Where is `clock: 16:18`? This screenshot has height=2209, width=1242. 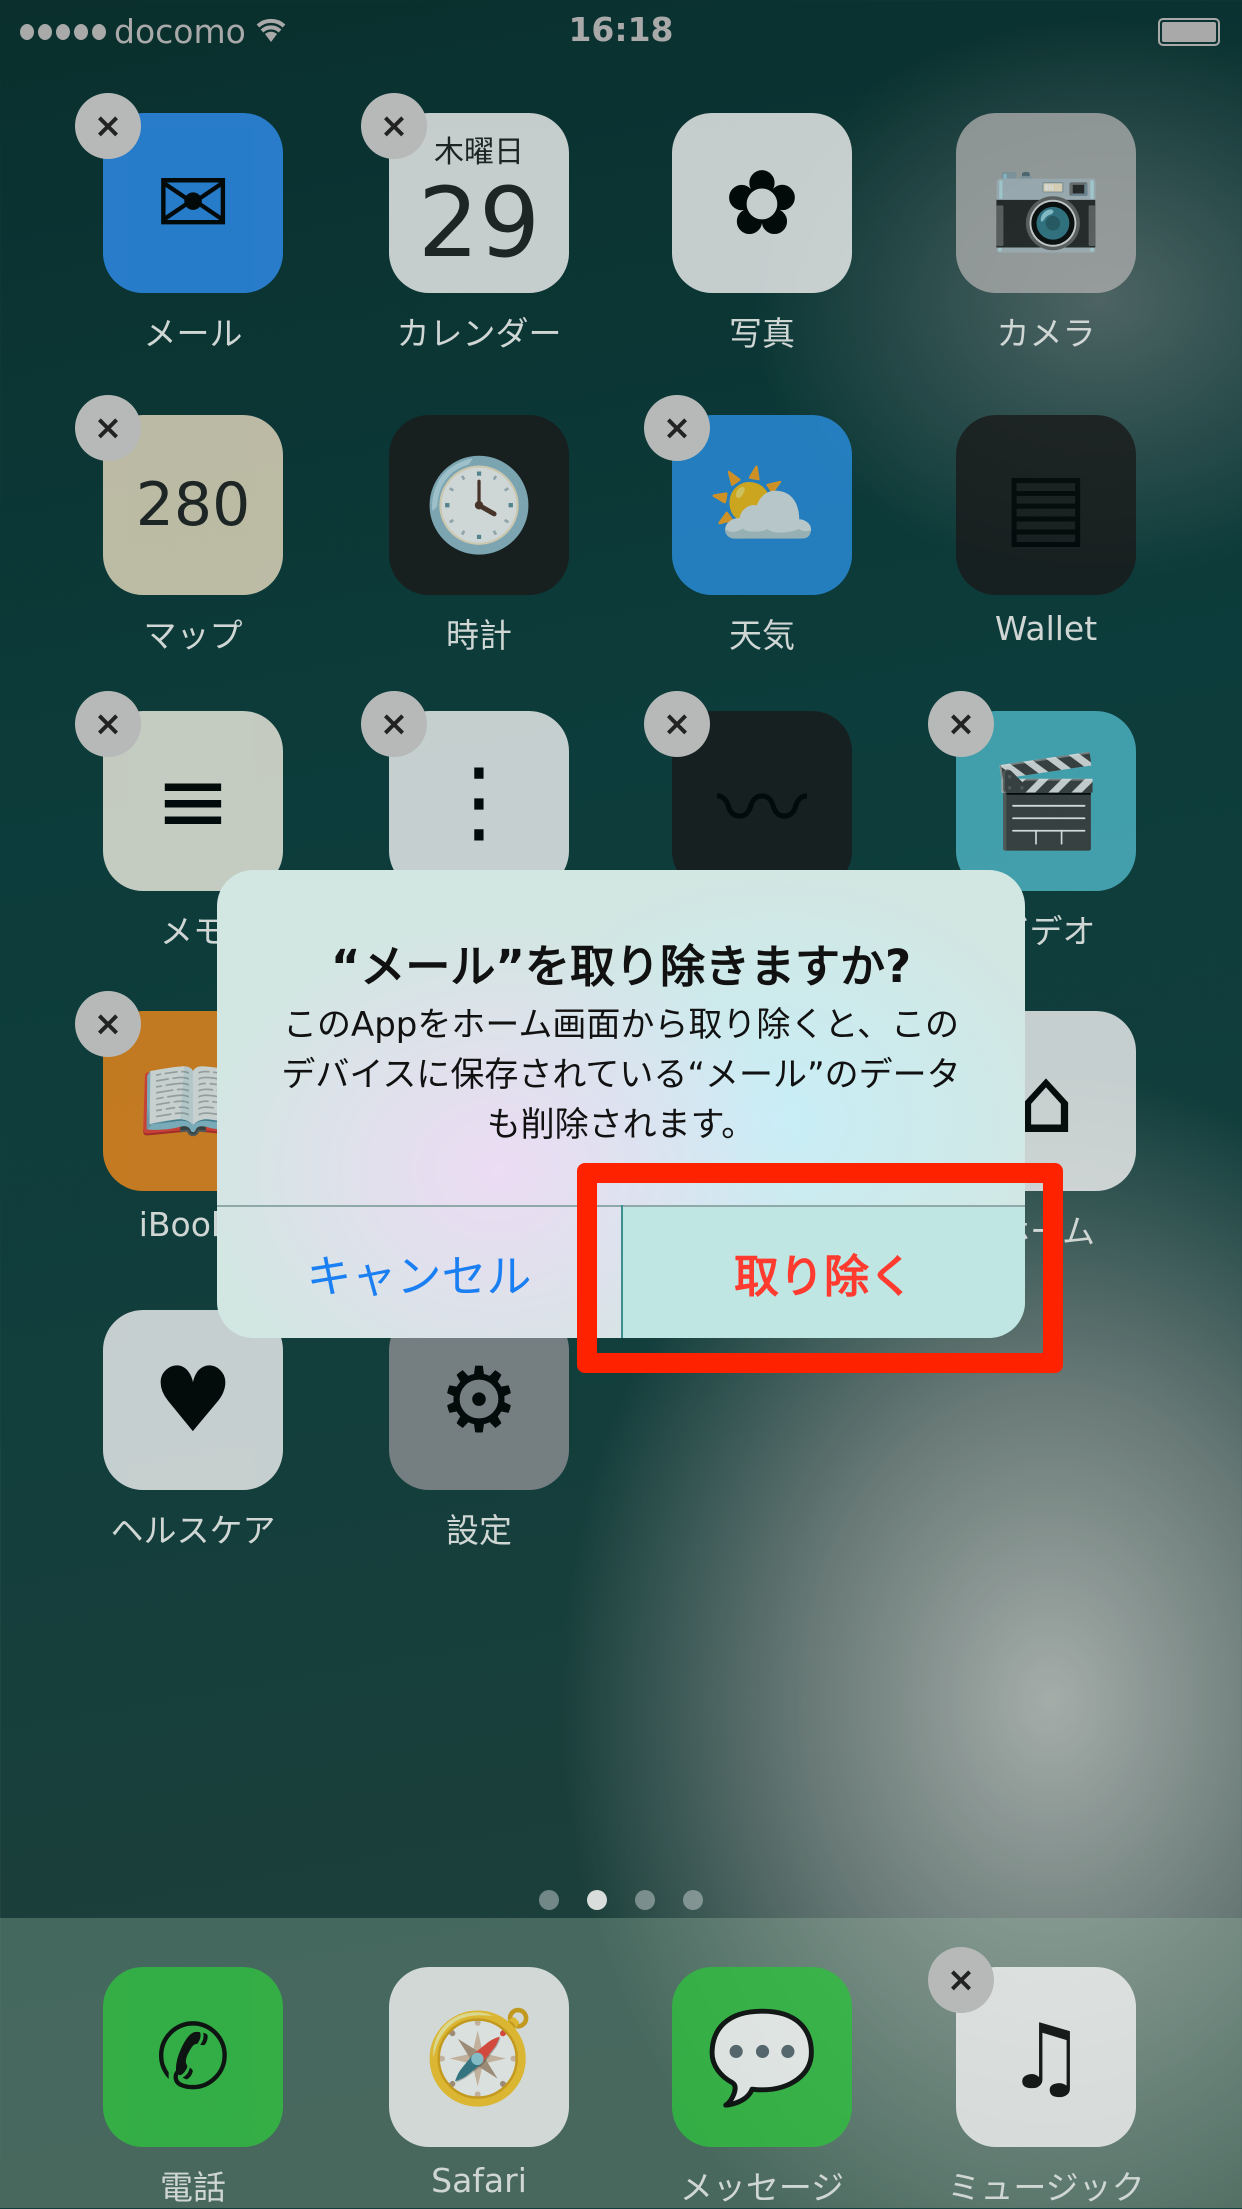
clock: 16:18 is located at coordinates (621, 29).